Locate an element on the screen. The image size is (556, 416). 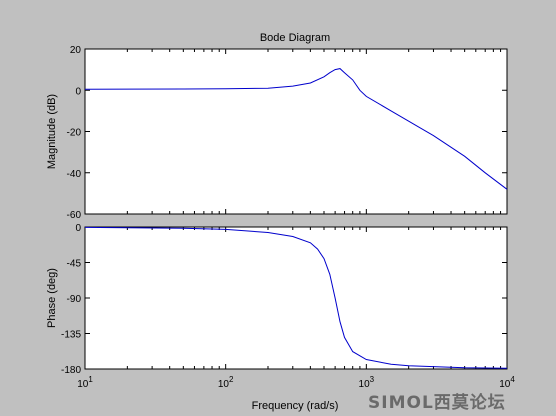
y-tick-label: 20 is located at coordinates (76, 50).